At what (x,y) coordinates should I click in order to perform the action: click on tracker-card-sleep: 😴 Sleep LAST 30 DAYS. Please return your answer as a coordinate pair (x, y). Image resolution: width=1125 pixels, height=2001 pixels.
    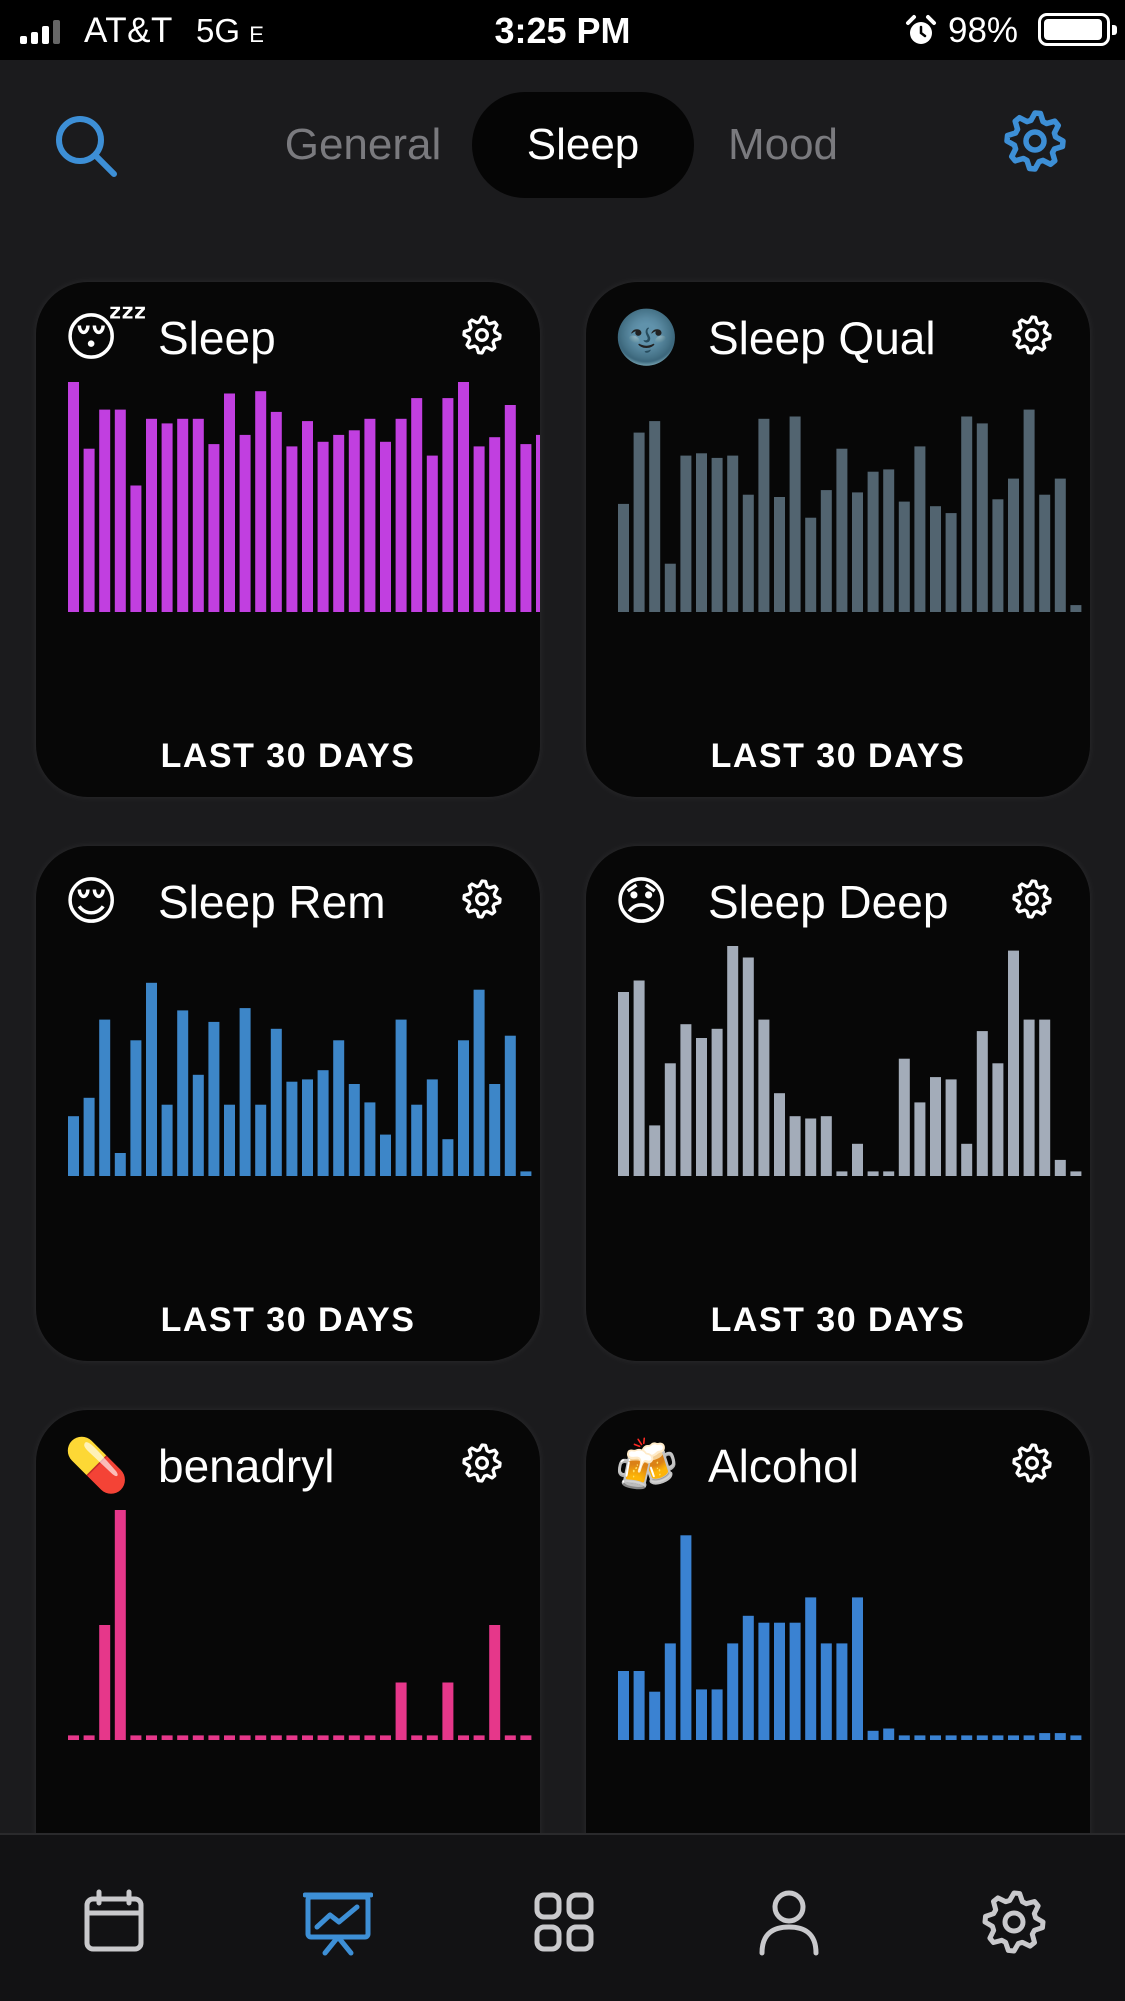
    Looking at the image, I should click on (288, 539).